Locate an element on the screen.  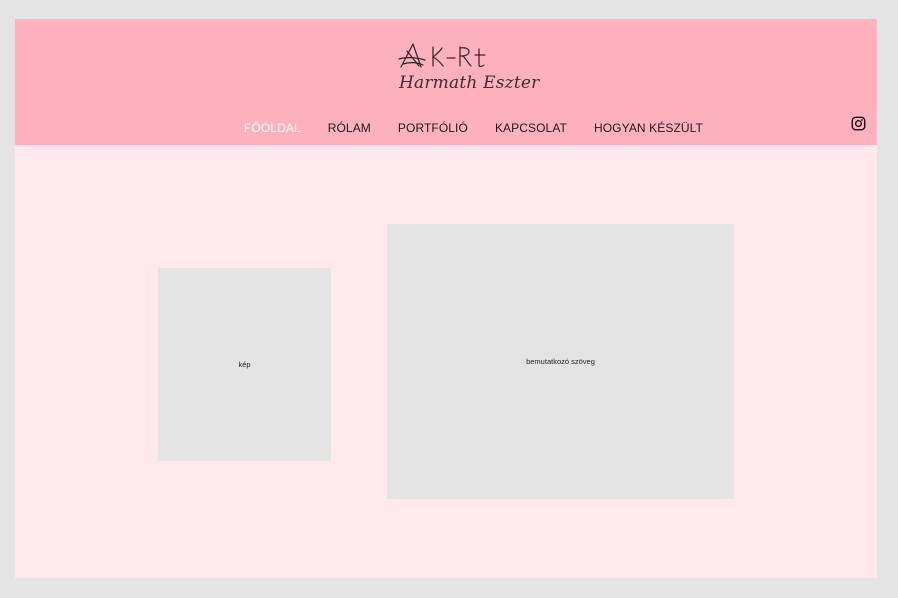
logo-subtitle: Harmath Eszter is located at coordinates (469, 83).